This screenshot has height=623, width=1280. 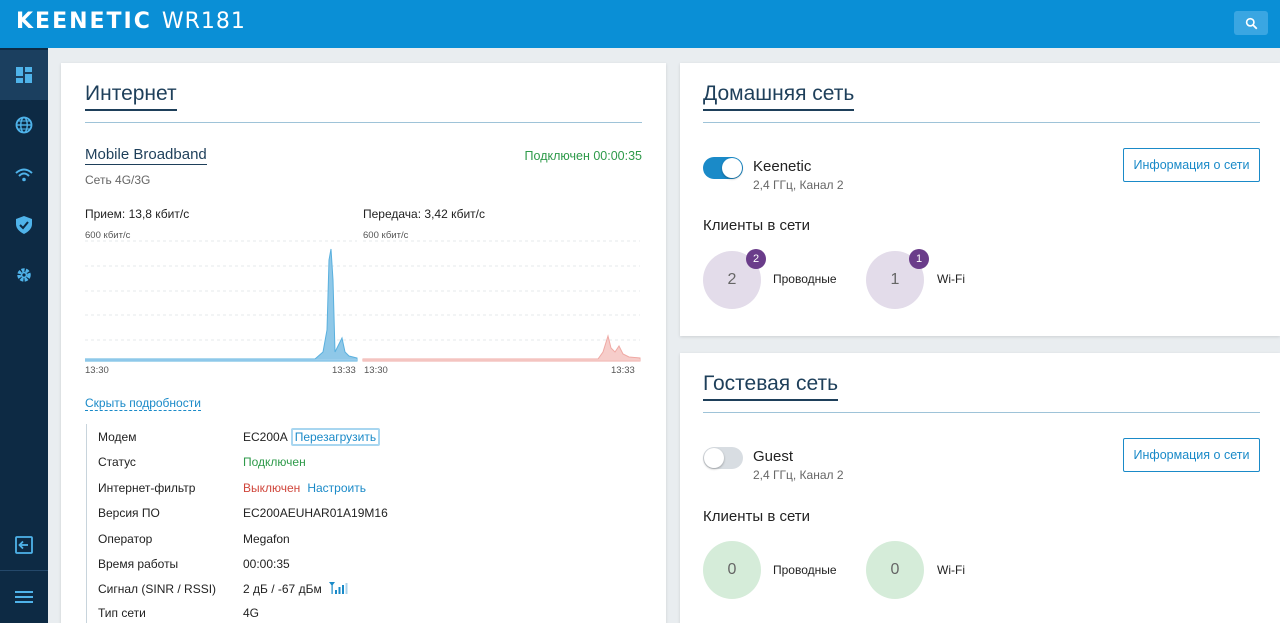 What do you see at coordinates (336, 488) in the screenshot?
I see `filter-configure-link: Настроить` at bounding box center [336, 488].